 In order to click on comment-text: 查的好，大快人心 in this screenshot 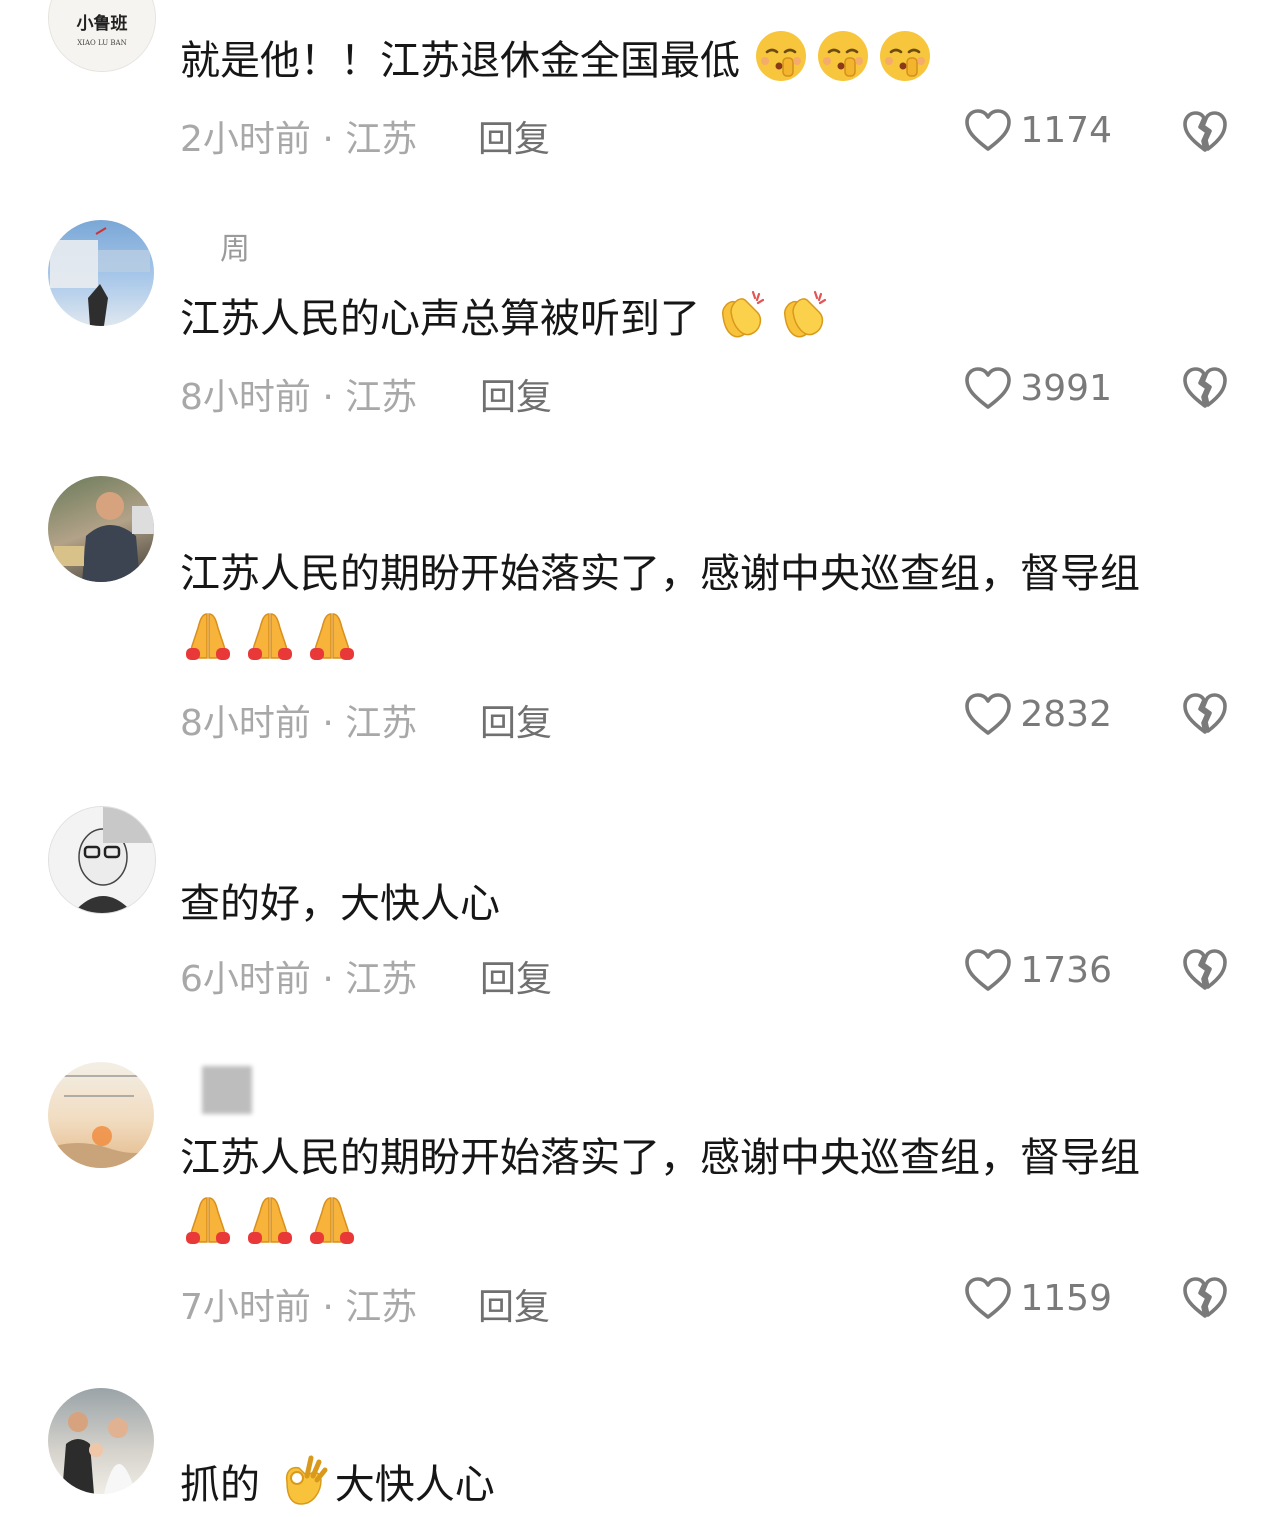, I will do `click(340, 904)`.